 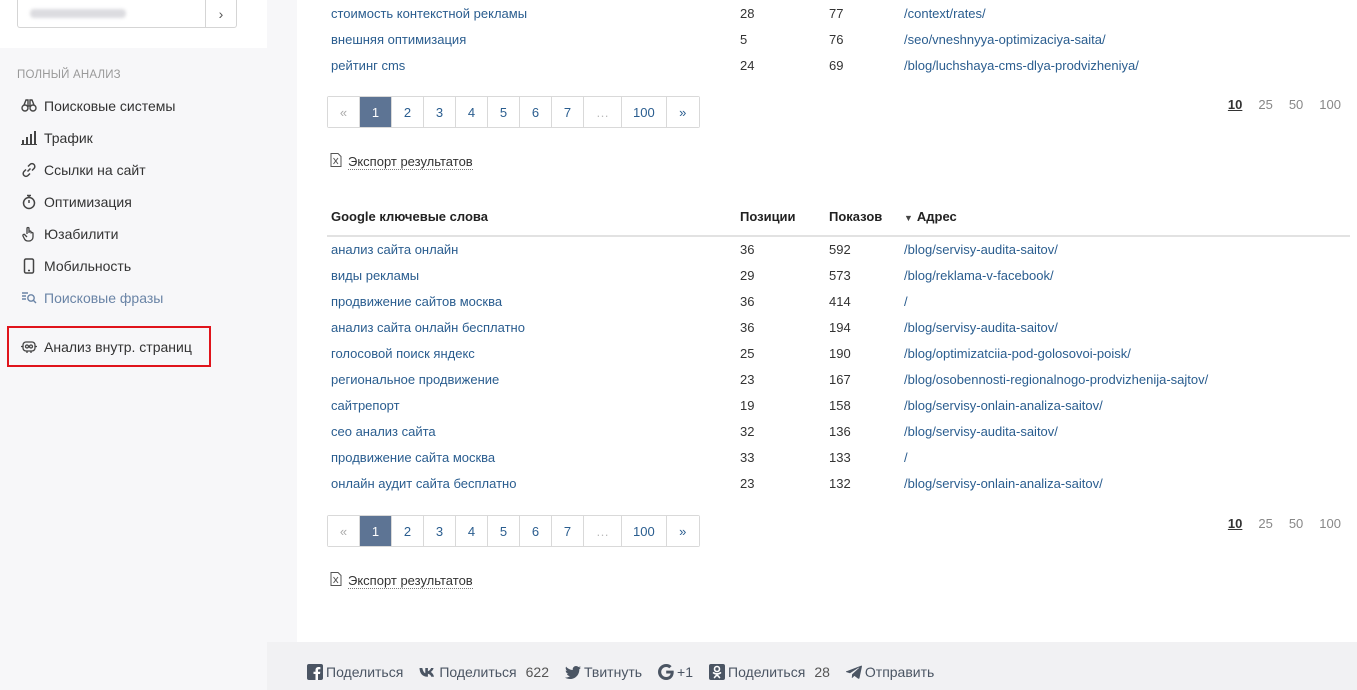 I want to click on shows-cell: 69, so click(x=836, y=65).